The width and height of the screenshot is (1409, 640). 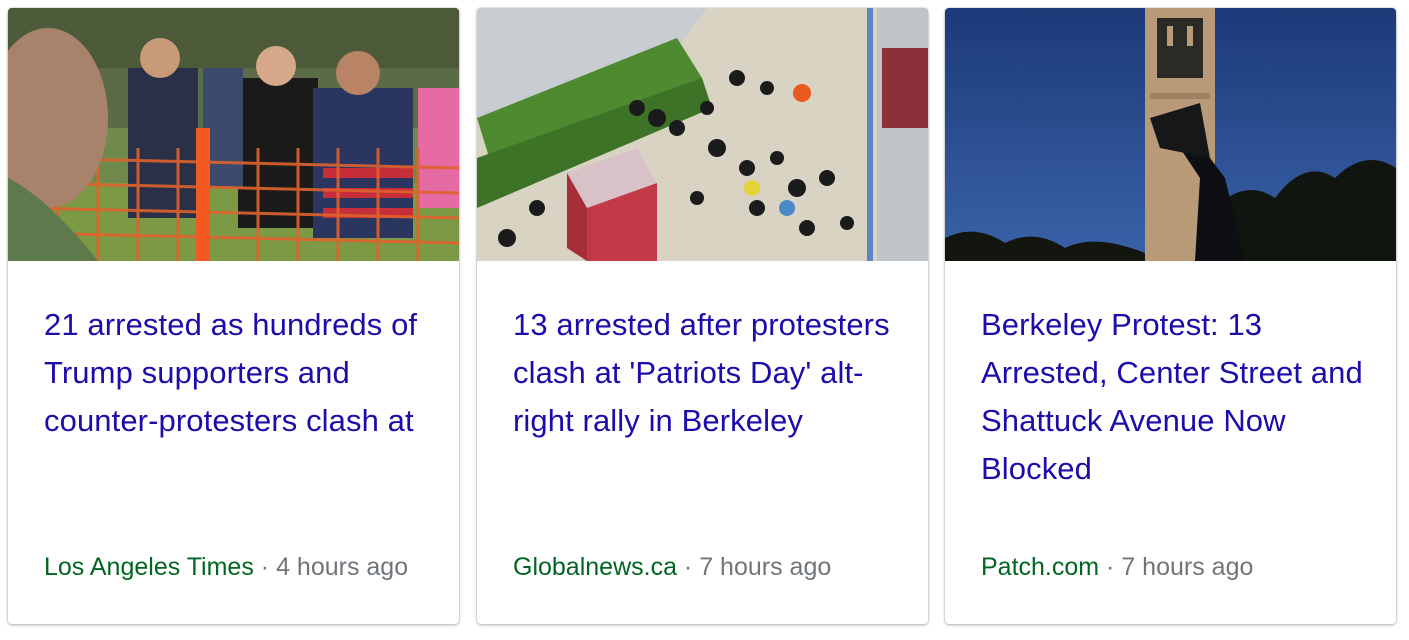 I want to click on campanile-megaphone-image, so click(x=1170, y=134).